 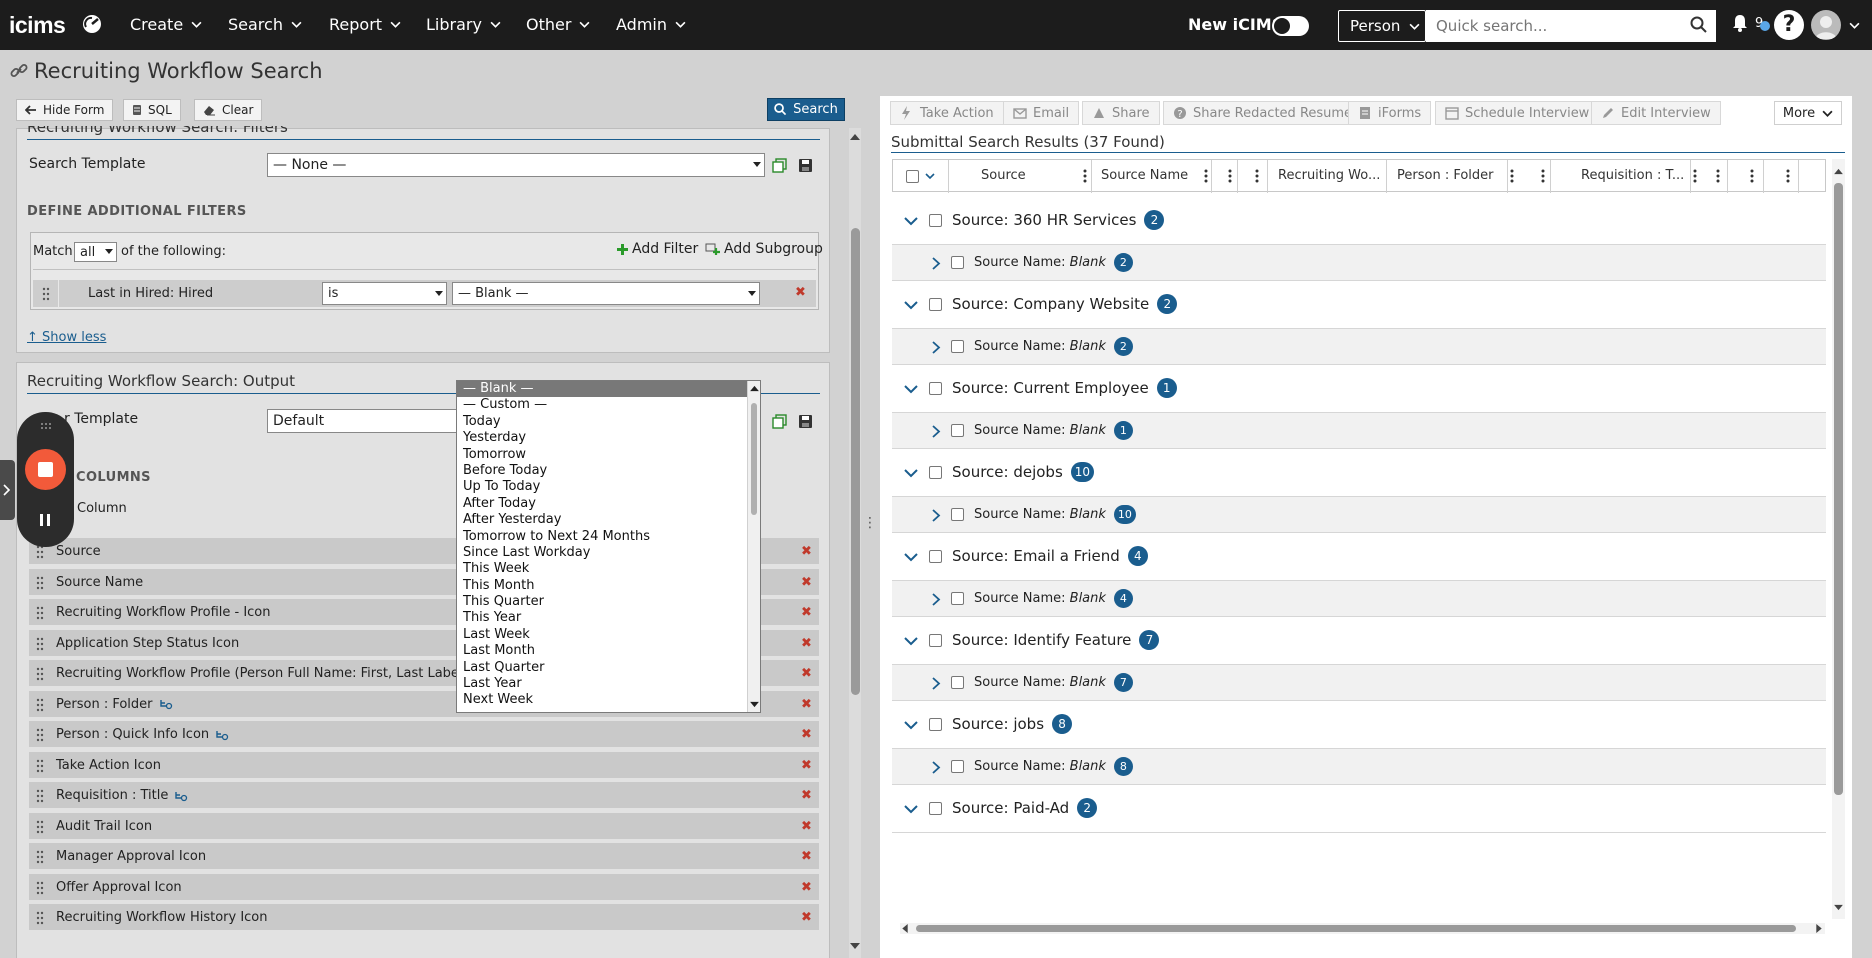 What do you see at coordinates (855, 461) in the screenshot?
I see `form-scrollbar-thumb` at bounding box center [855, 461].